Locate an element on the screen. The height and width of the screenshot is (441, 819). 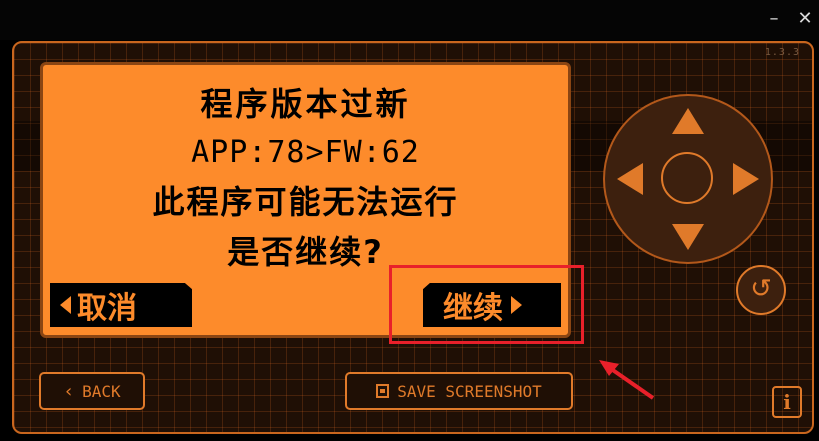
close-button: ✕ is located at coordinates (805, 19).